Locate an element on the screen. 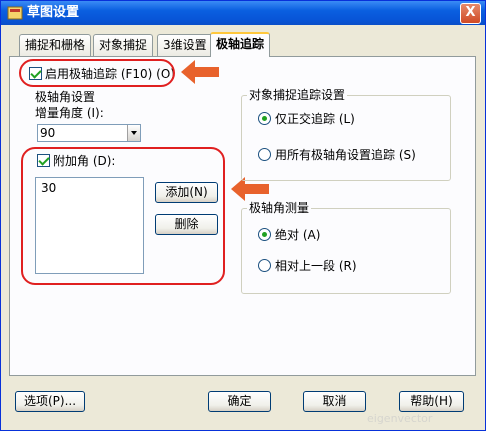 This screenshot has width=486, height=431. absolute-label: 绝对 (A) is located at coordinates (297, 235).